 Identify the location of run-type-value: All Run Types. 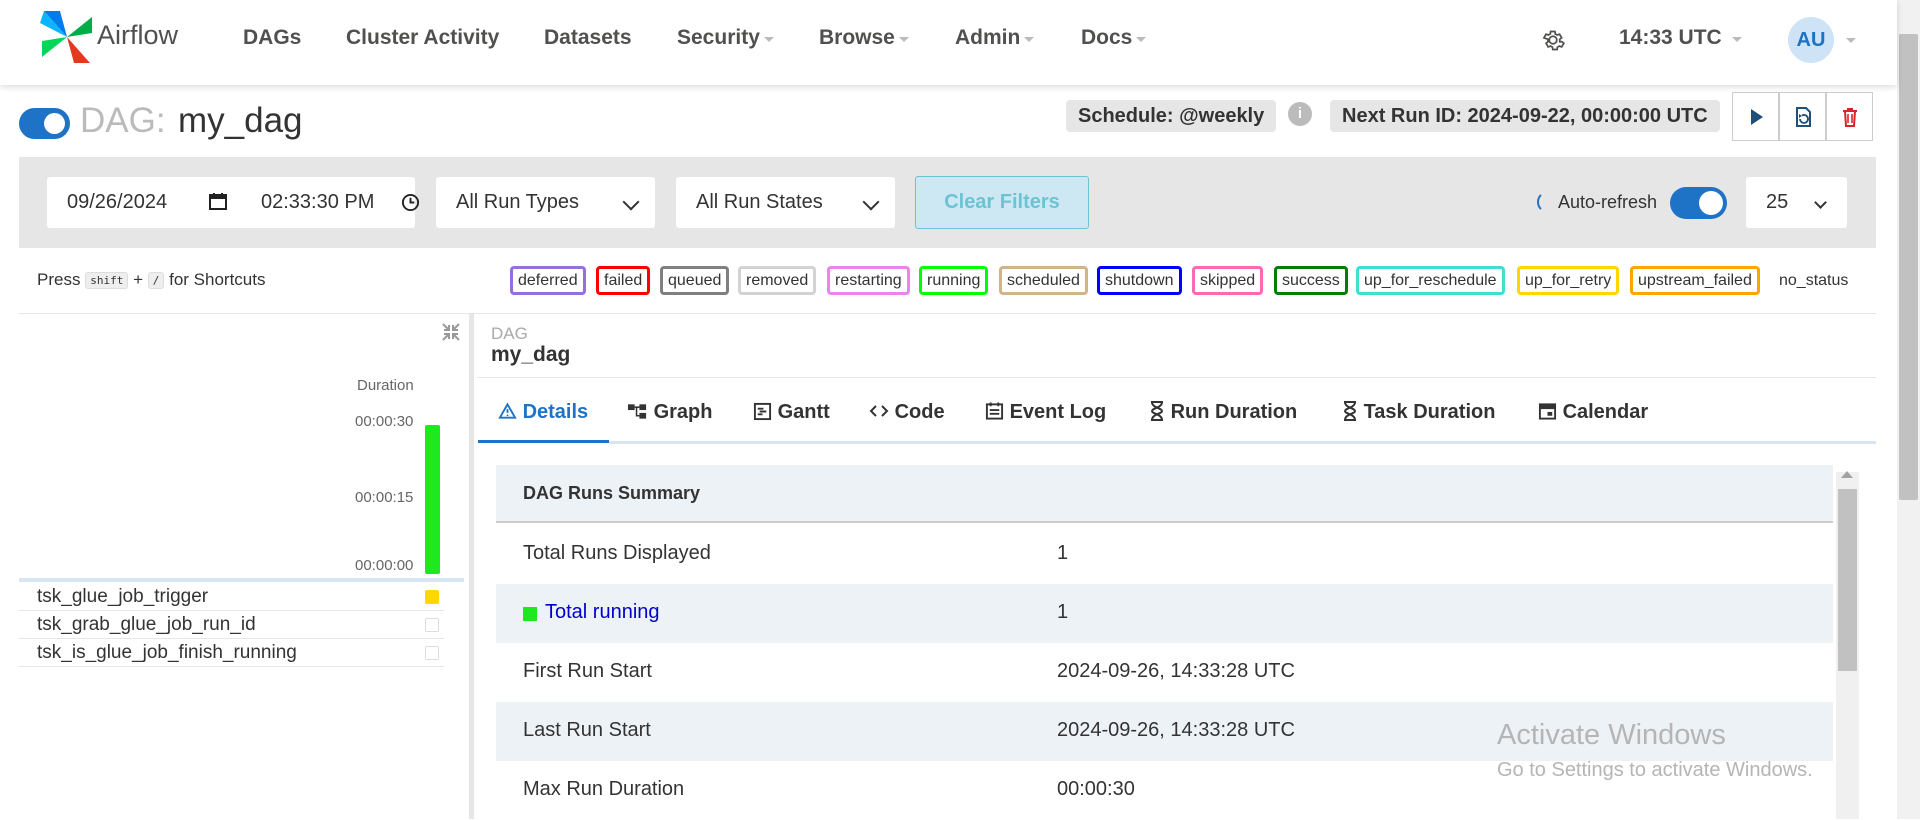
(518, 202).